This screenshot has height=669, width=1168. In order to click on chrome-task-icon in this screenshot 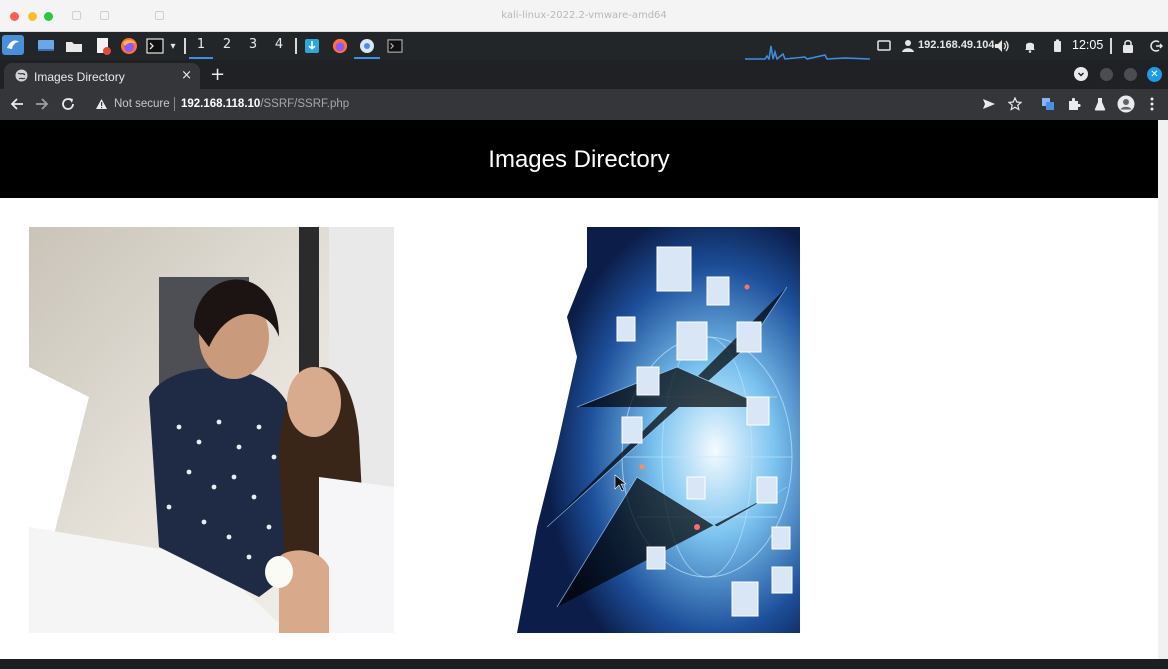, I will do `click(367, 46)`.